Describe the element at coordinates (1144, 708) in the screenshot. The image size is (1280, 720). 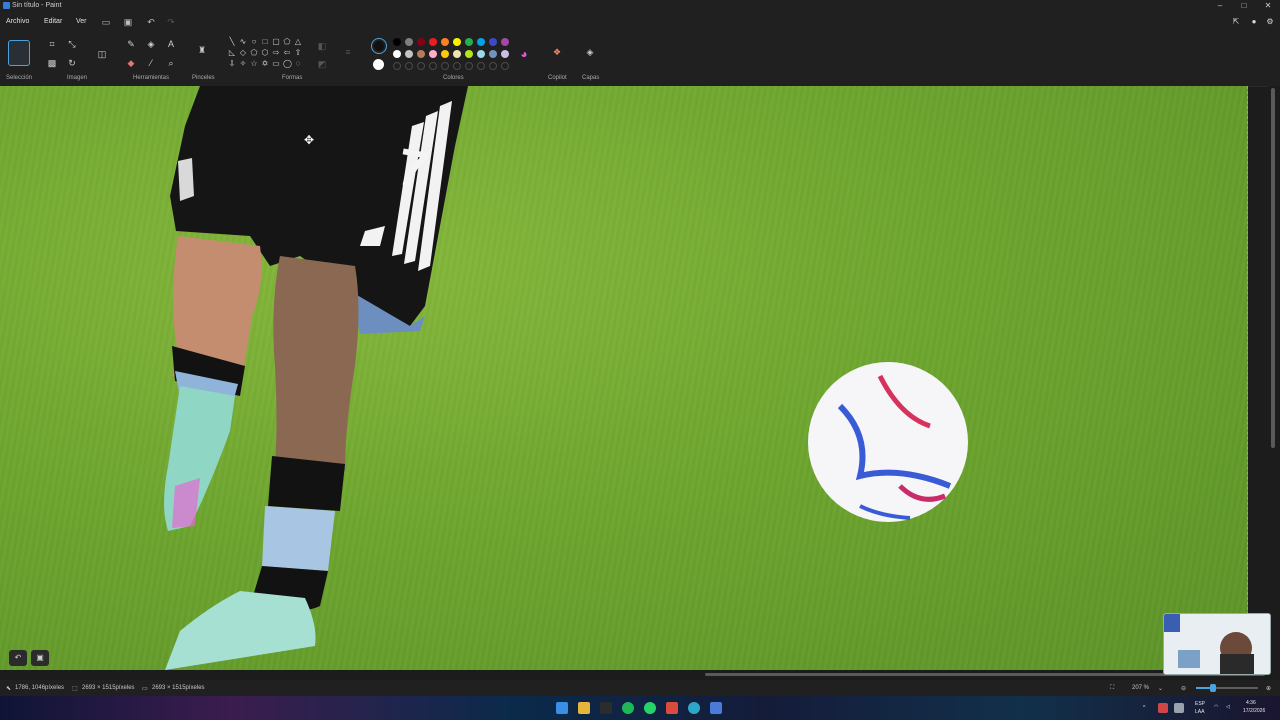
I see `tray-chevron-icon: ^` at that location.